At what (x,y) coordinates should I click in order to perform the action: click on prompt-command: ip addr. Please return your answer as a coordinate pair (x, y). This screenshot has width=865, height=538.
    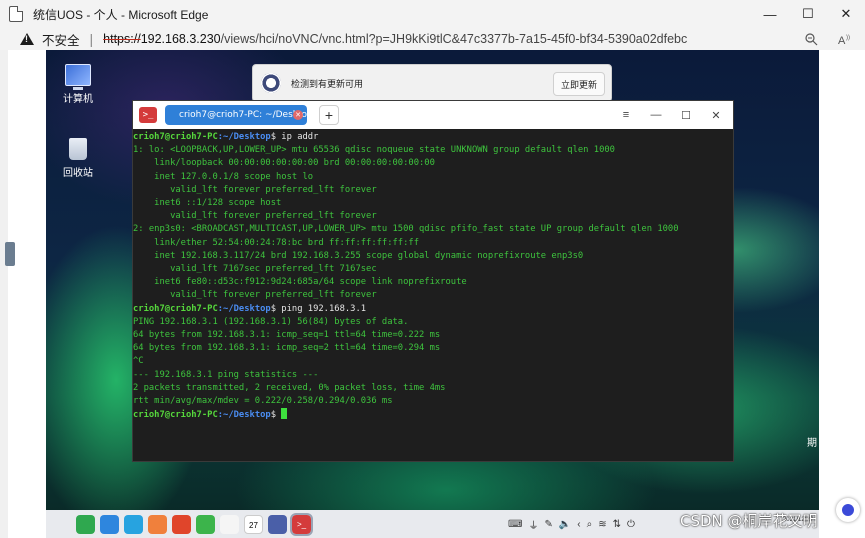
    Looking at the image, I should click on (297, 137).